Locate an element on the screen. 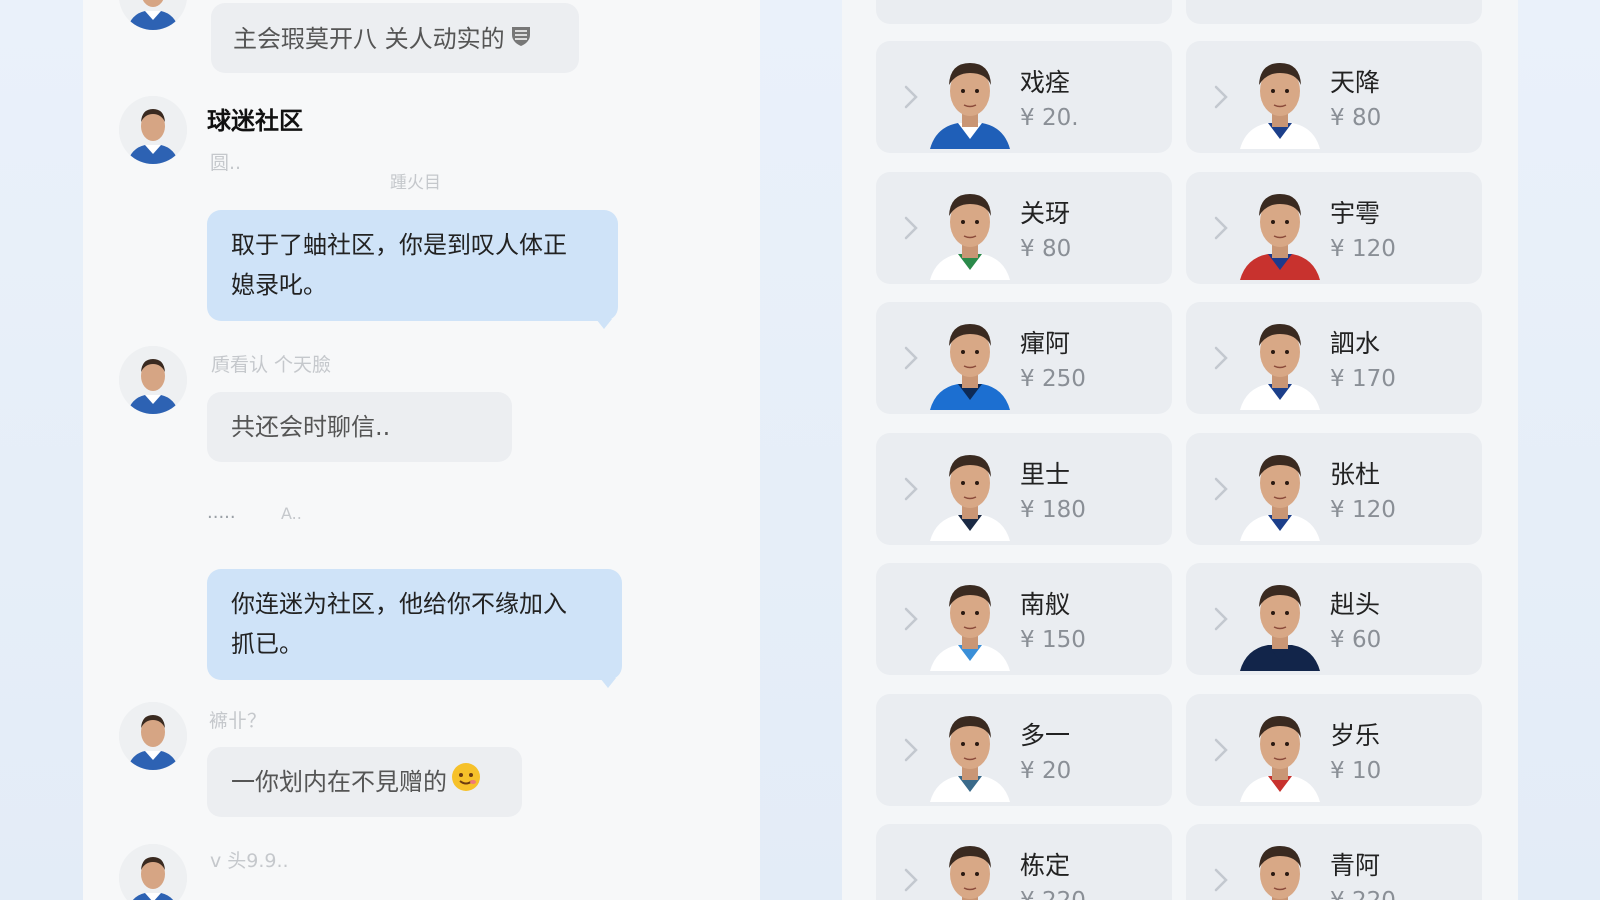 The width and height of the screenshot is (1600, 900). player-name: 岁乐 is located at coordinates (1355, 735).